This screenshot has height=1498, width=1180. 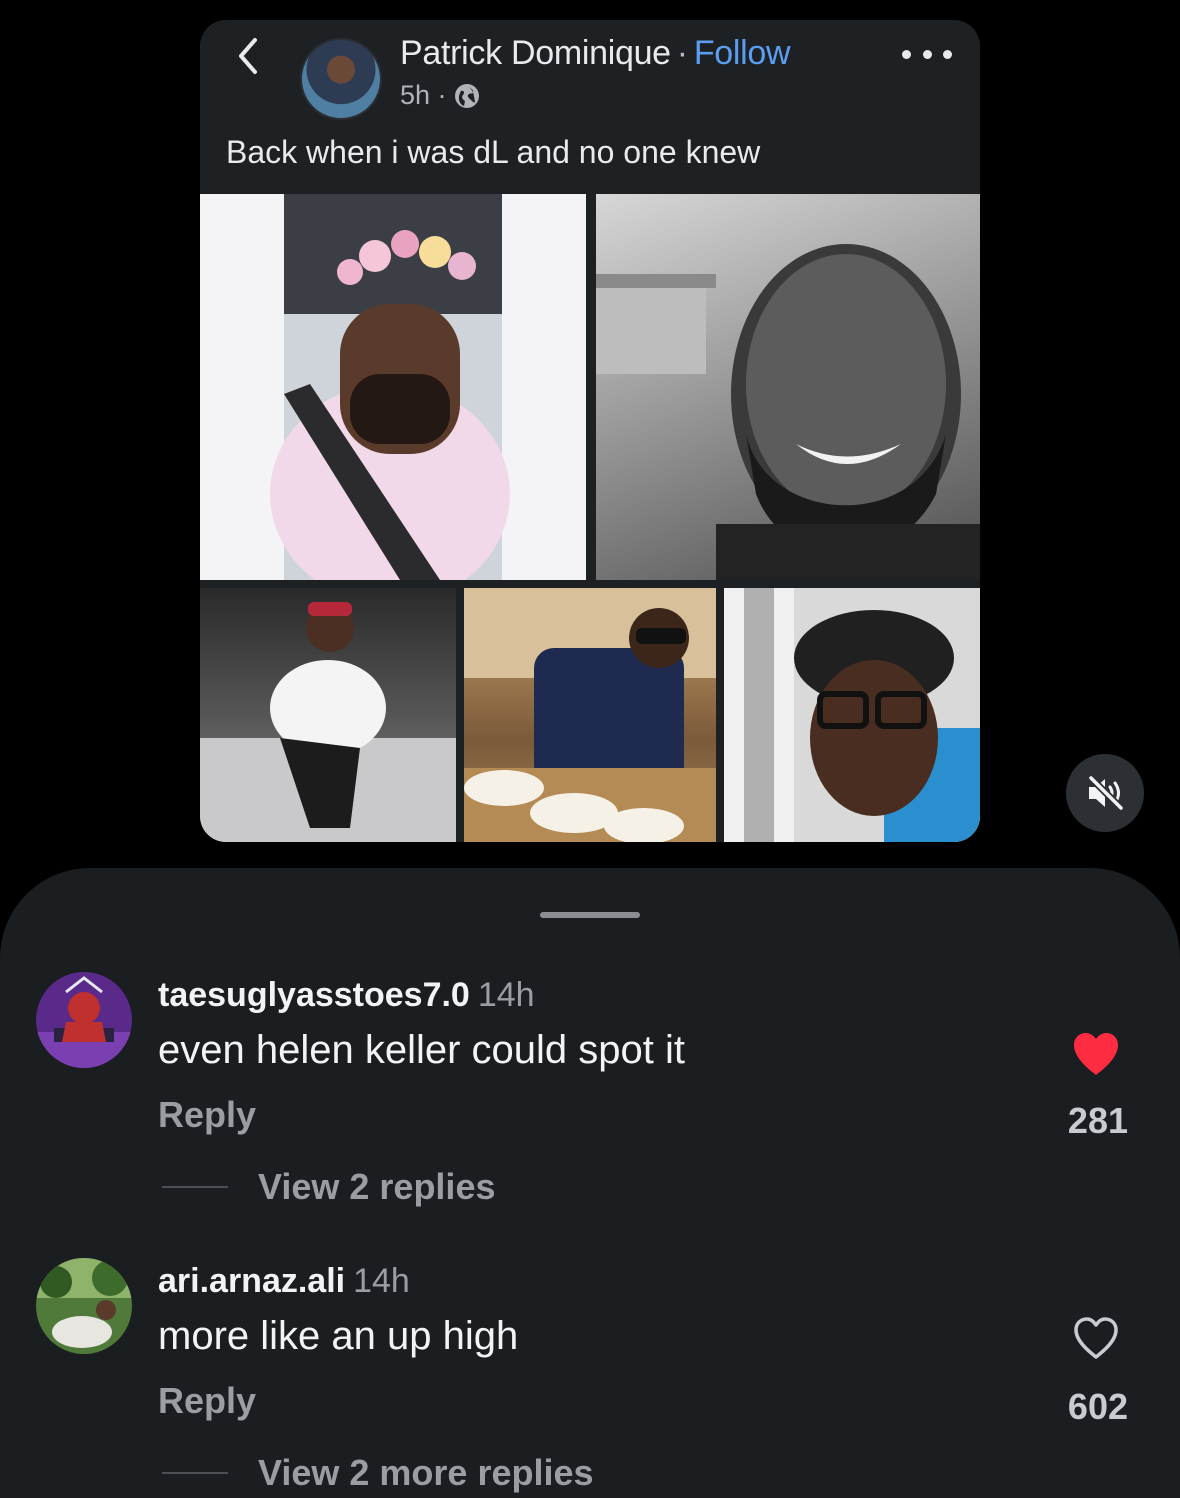 I want to click on comment-header: ari.arnaz.ali 14h, so click(x=284, y=1281).